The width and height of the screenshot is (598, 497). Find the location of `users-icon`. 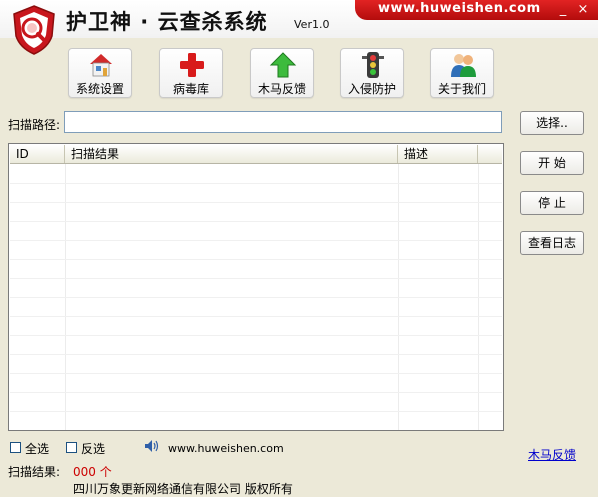

users-icon is located at coordinates (463, 65).